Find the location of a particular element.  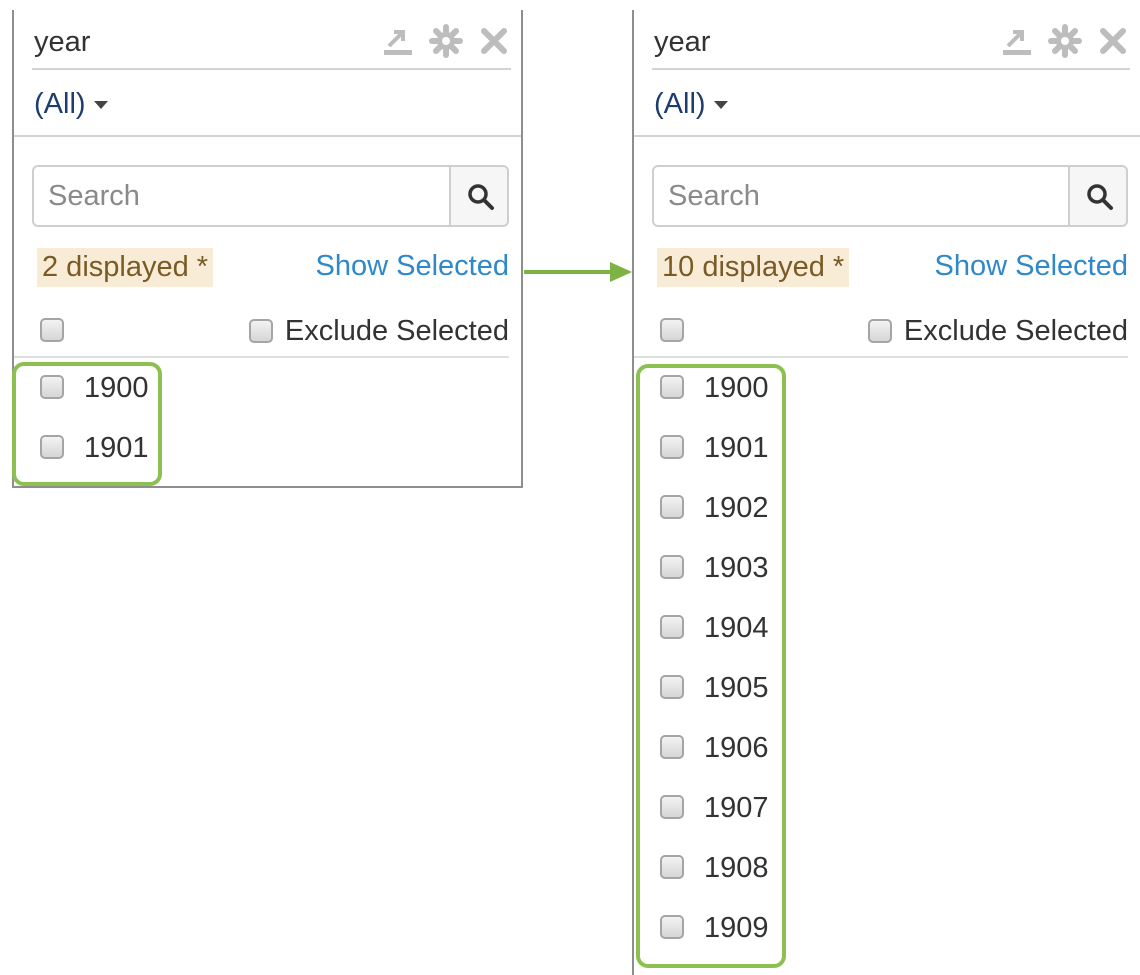

displayed-count: 2 displayed * is located at coordinates (125, 267).